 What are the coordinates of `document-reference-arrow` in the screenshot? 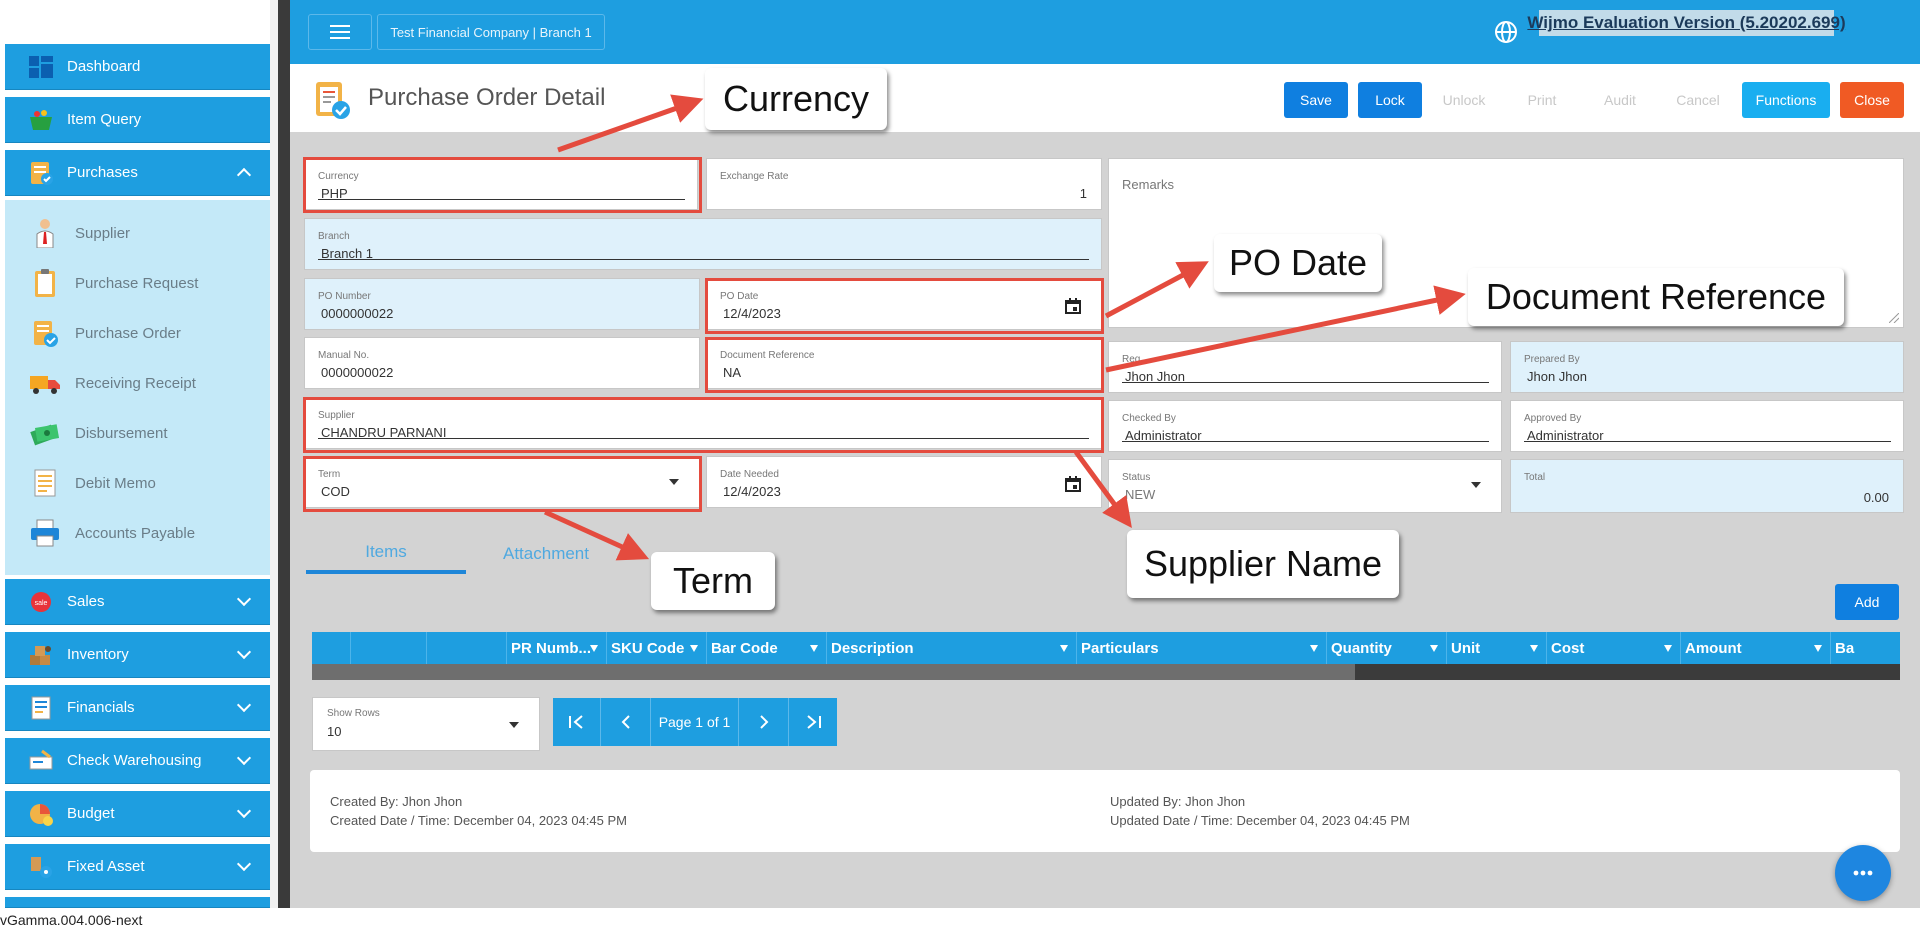 It's located at (1285, 329).